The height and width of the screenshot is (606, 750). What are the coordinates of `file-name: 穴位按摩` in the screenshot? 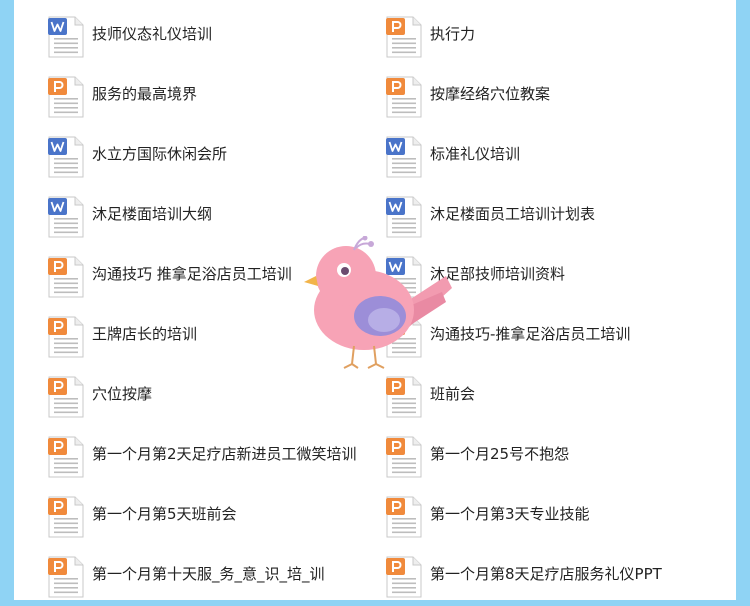 It's located at (122, 394).